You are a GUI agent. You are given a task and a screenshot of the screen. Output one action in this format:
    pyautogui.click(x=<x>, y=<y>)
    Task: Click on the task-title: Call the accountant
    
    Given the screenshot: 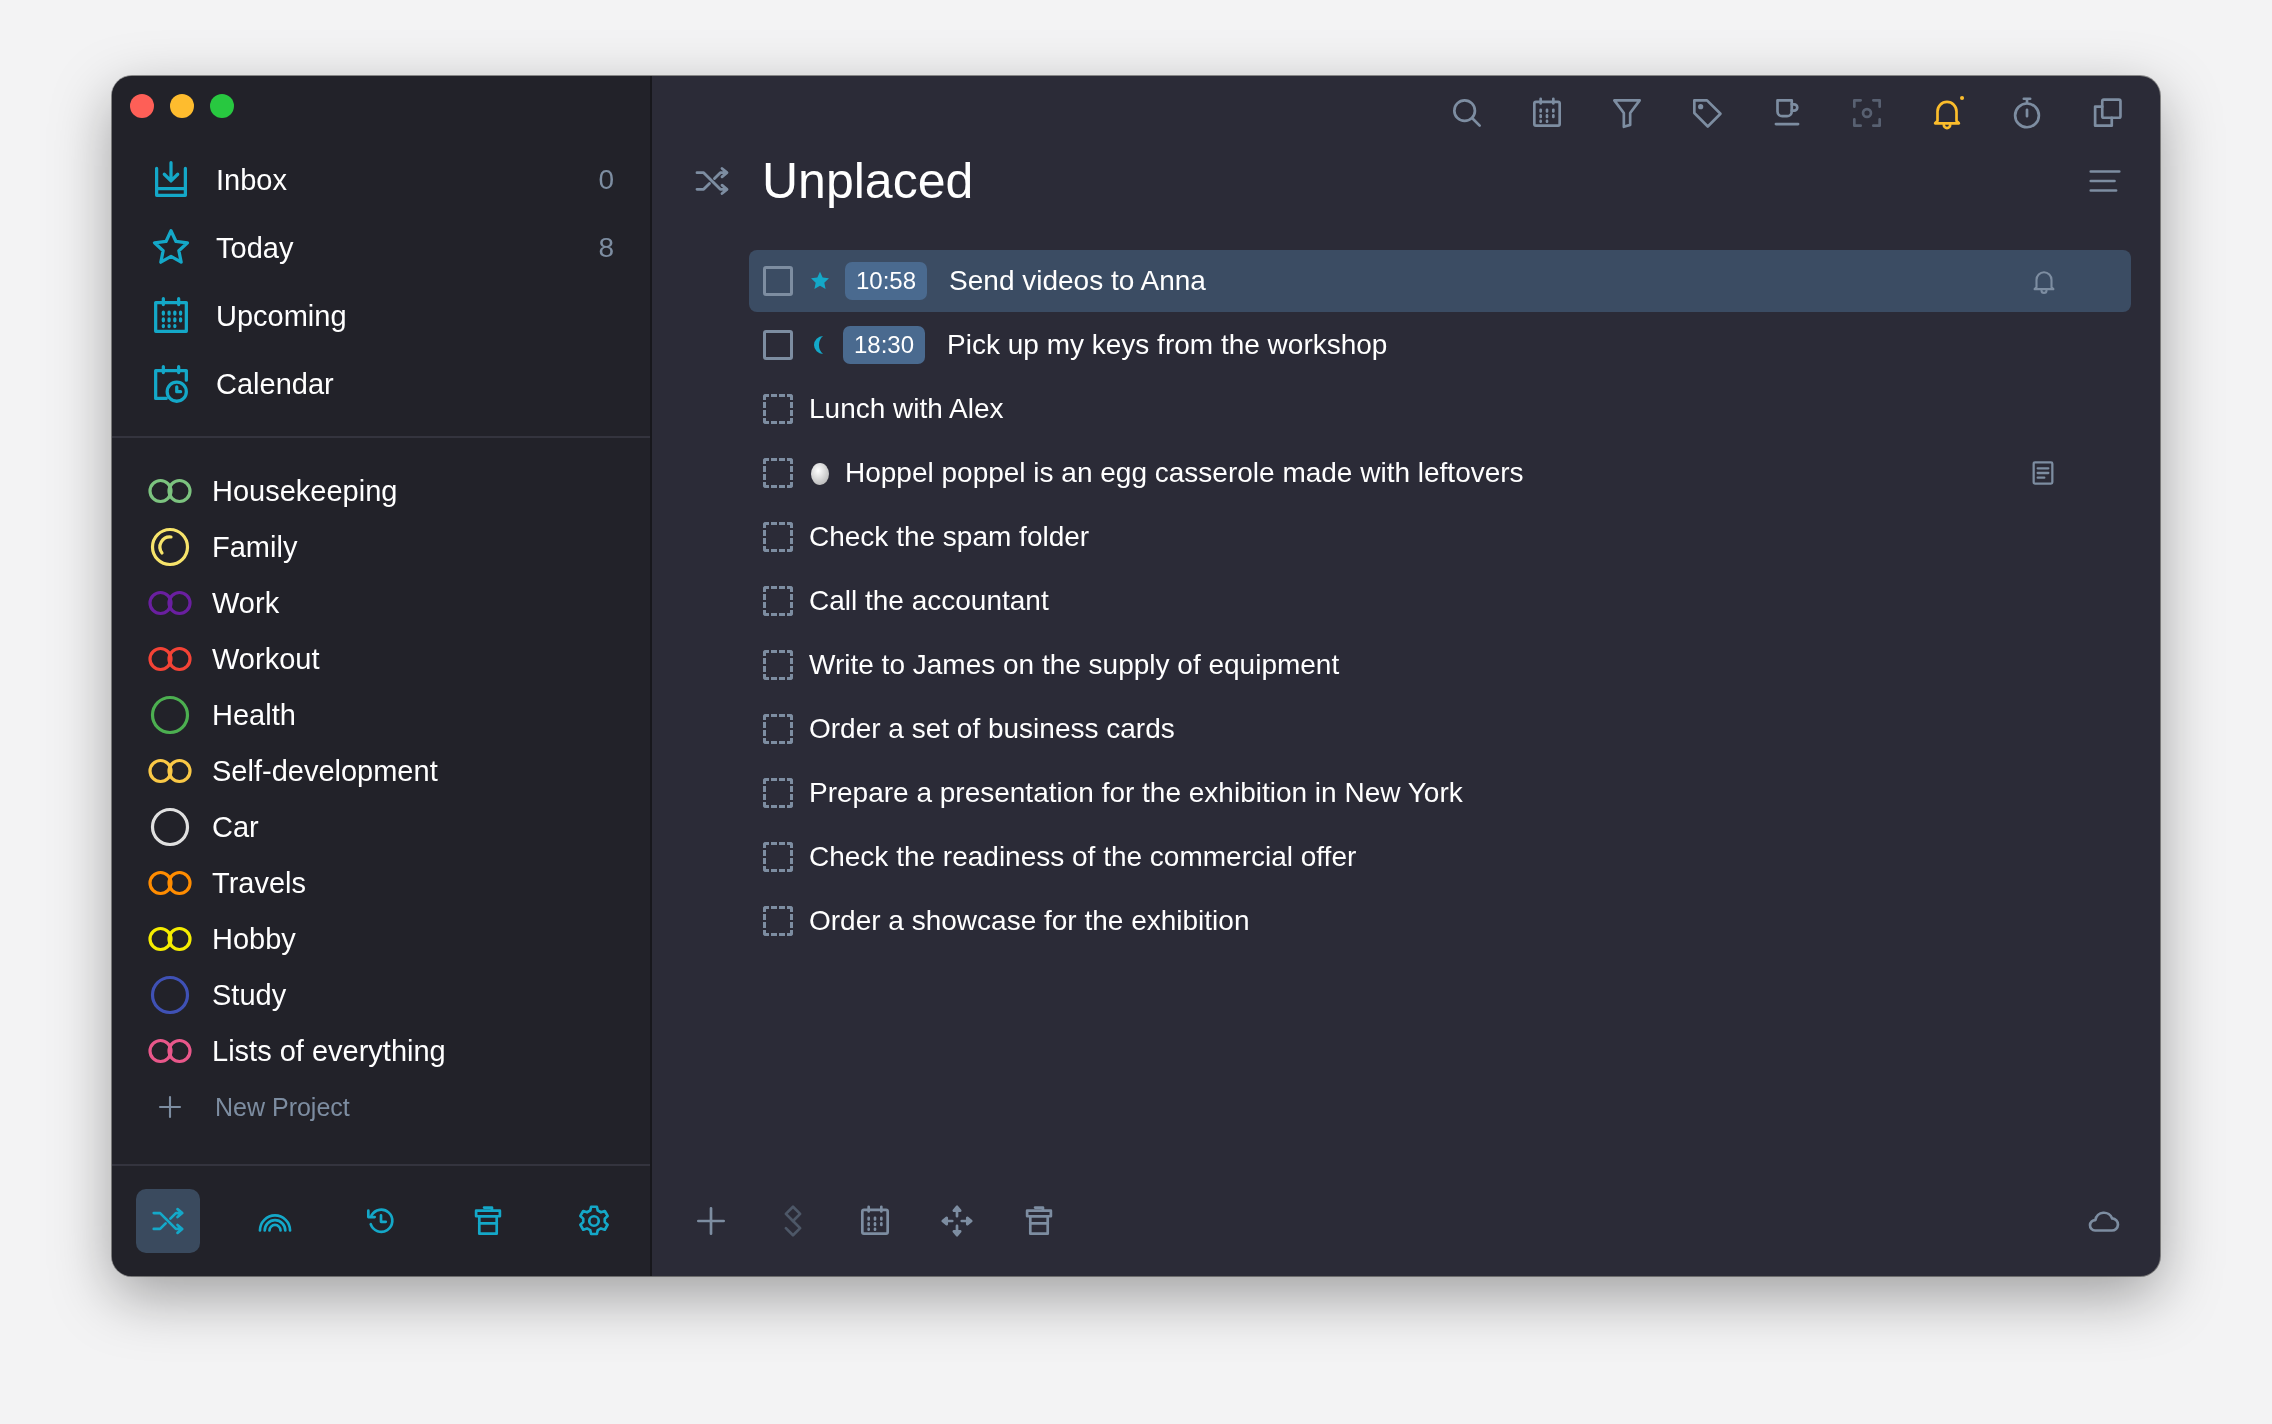 What is the action you would take?
    pyautogui.click(x=929, y=601)
    